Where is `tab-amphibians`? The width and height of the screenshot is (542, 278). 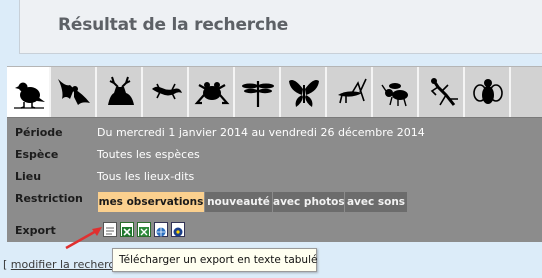
tab-amphibians is located at coordinates (213, 92).